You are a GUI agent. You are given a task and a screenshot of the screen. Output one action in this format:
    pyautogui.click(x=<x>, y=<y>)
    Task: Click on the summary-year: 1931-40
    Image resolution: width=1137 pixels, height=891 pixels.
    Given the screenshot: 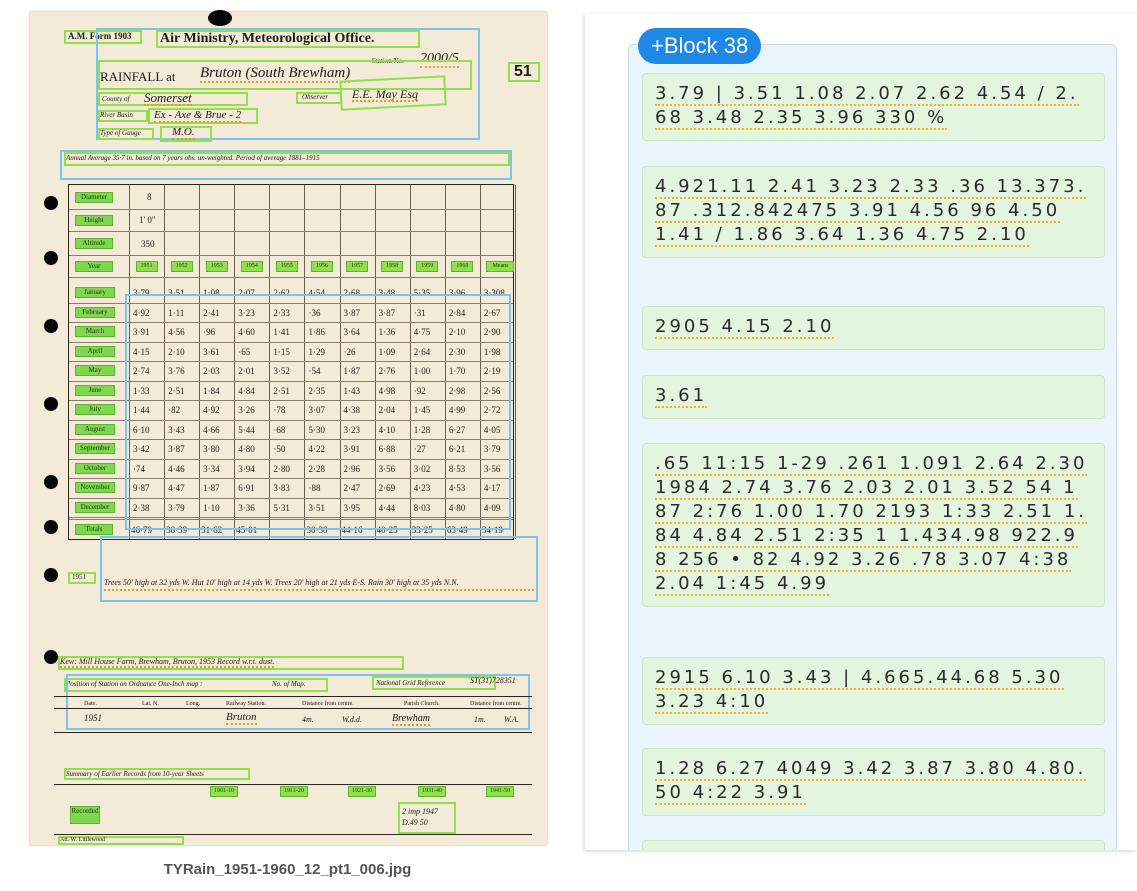 What is the action you would take?
    pyautogui.click(x=432, y=791)
    